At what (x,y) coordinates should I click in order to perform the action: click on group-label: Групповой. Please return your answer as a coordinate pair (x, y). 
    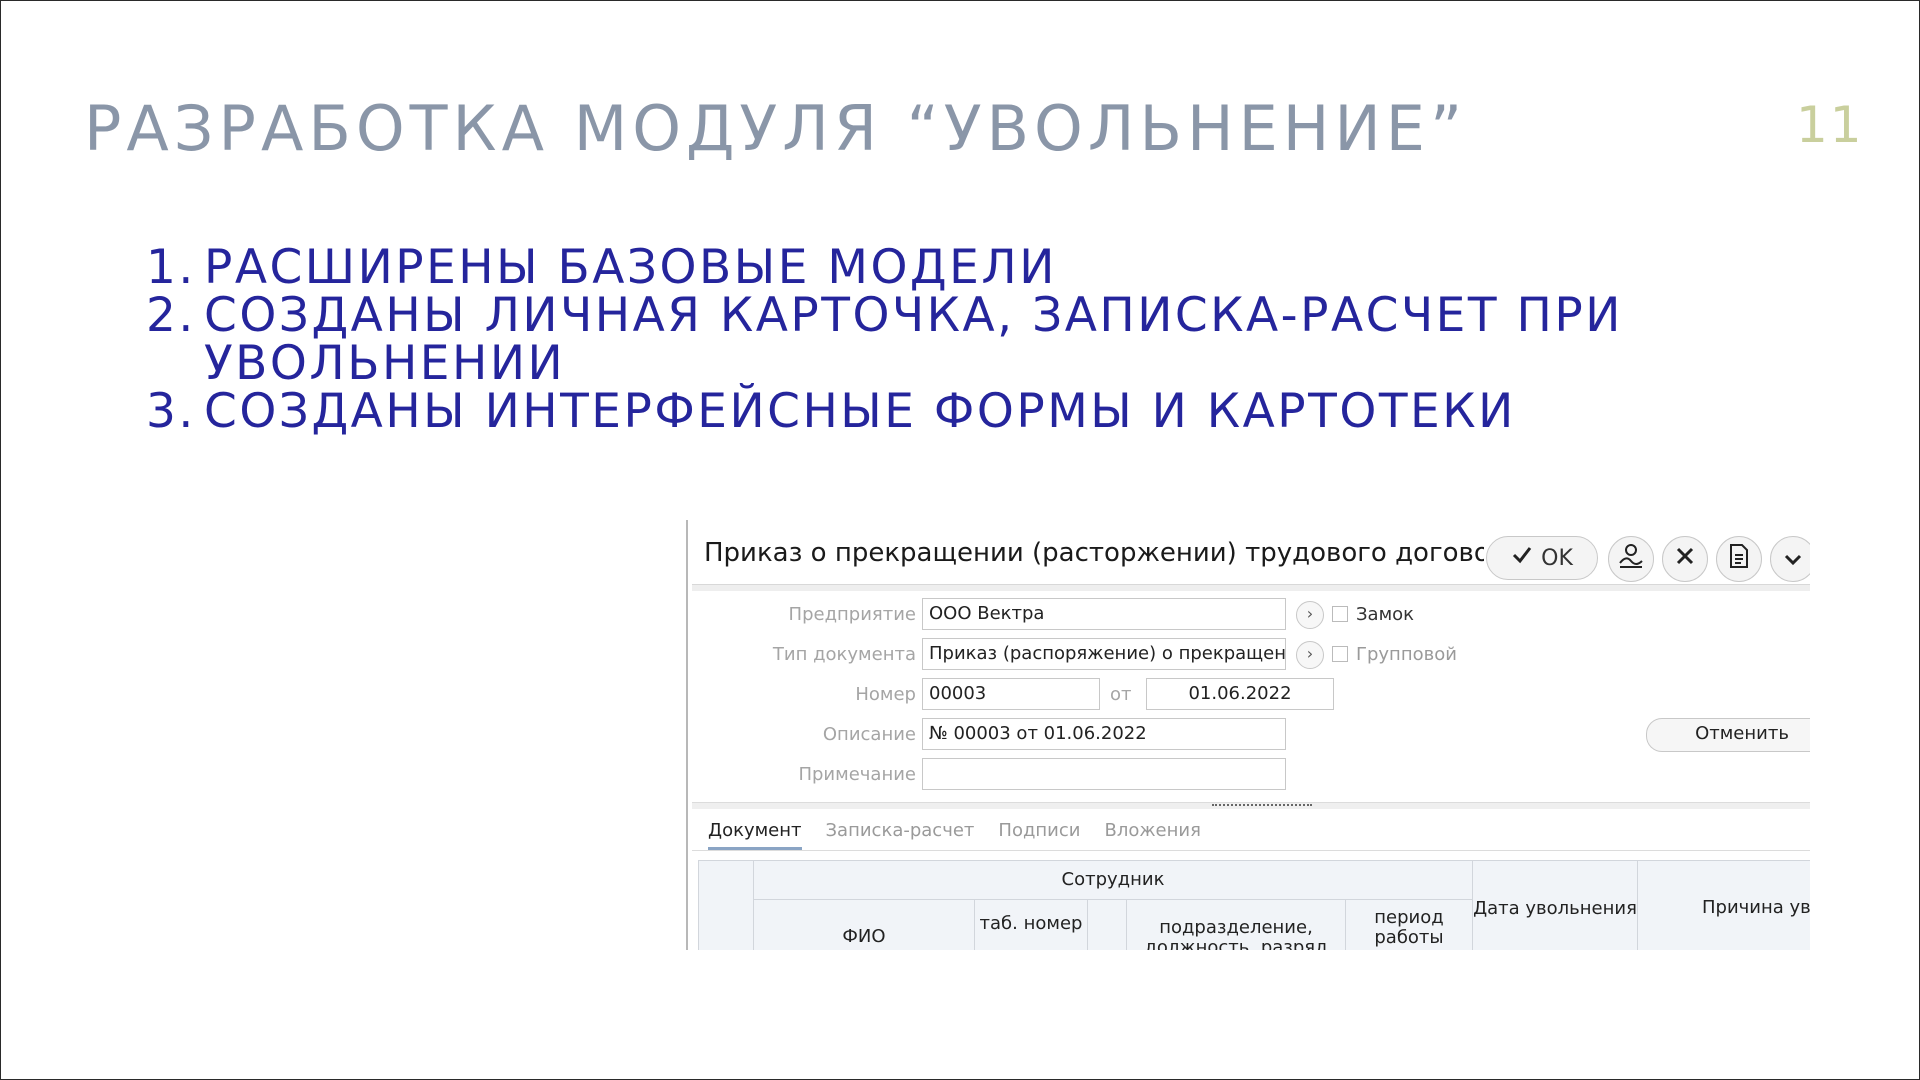
    Looking at the image, I should click on (1406, 654).